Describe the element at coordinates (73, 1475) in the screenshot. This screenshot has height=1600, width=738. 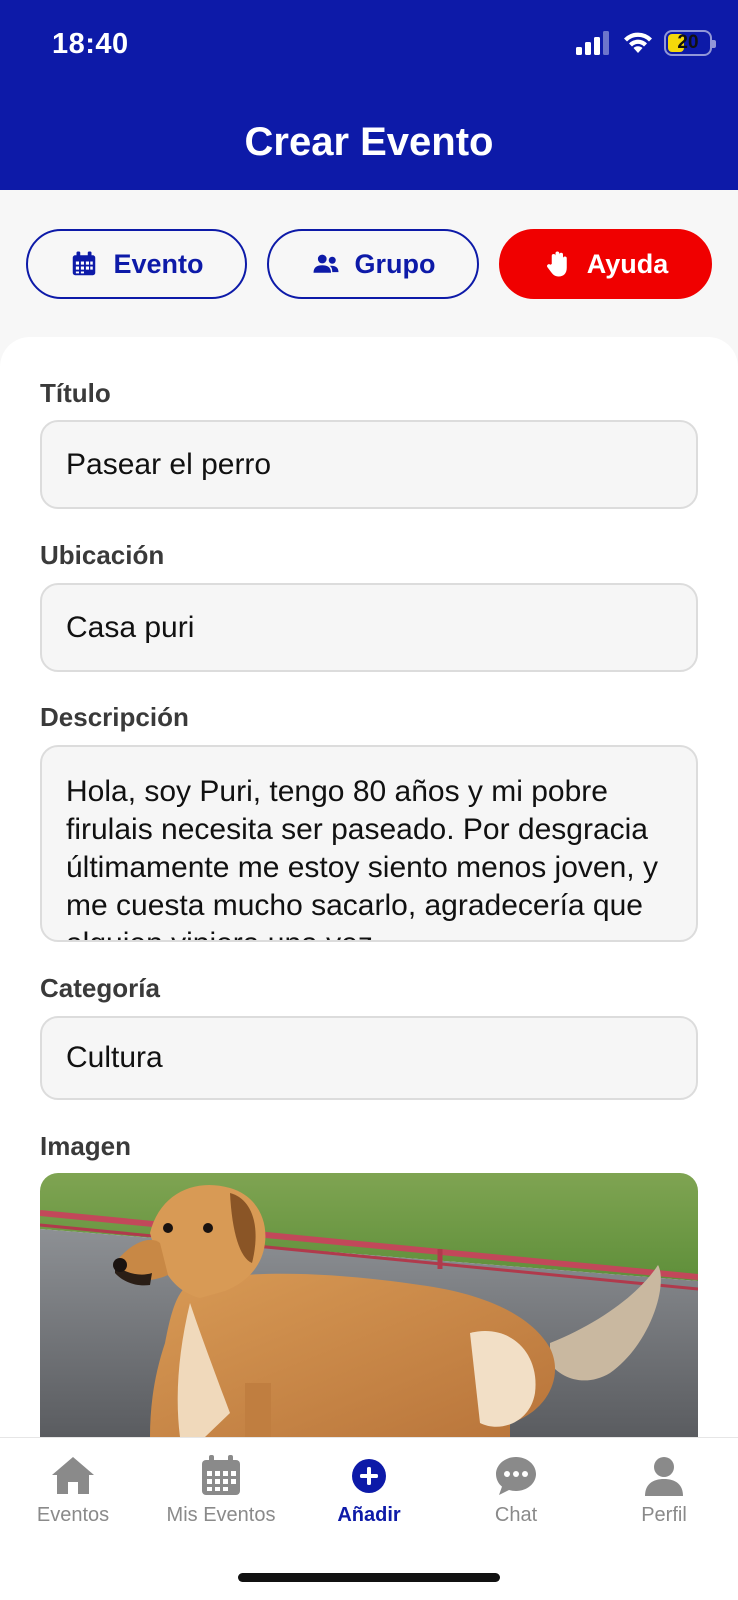
I see `home-icon` at that location.